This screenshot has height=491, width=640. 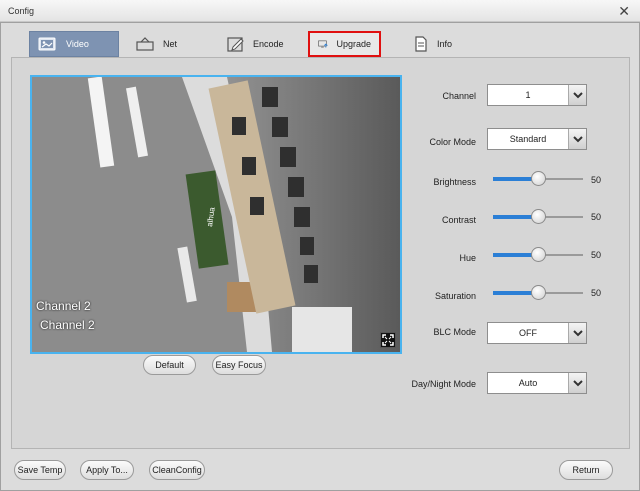 I want to click on hue-slider, so click(x=538, y=255).